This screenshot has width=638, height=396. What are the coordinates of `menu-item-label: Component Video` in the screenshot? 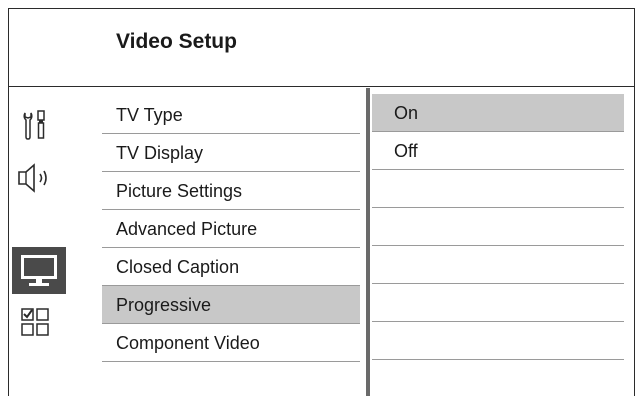 It's located at (188, 343).